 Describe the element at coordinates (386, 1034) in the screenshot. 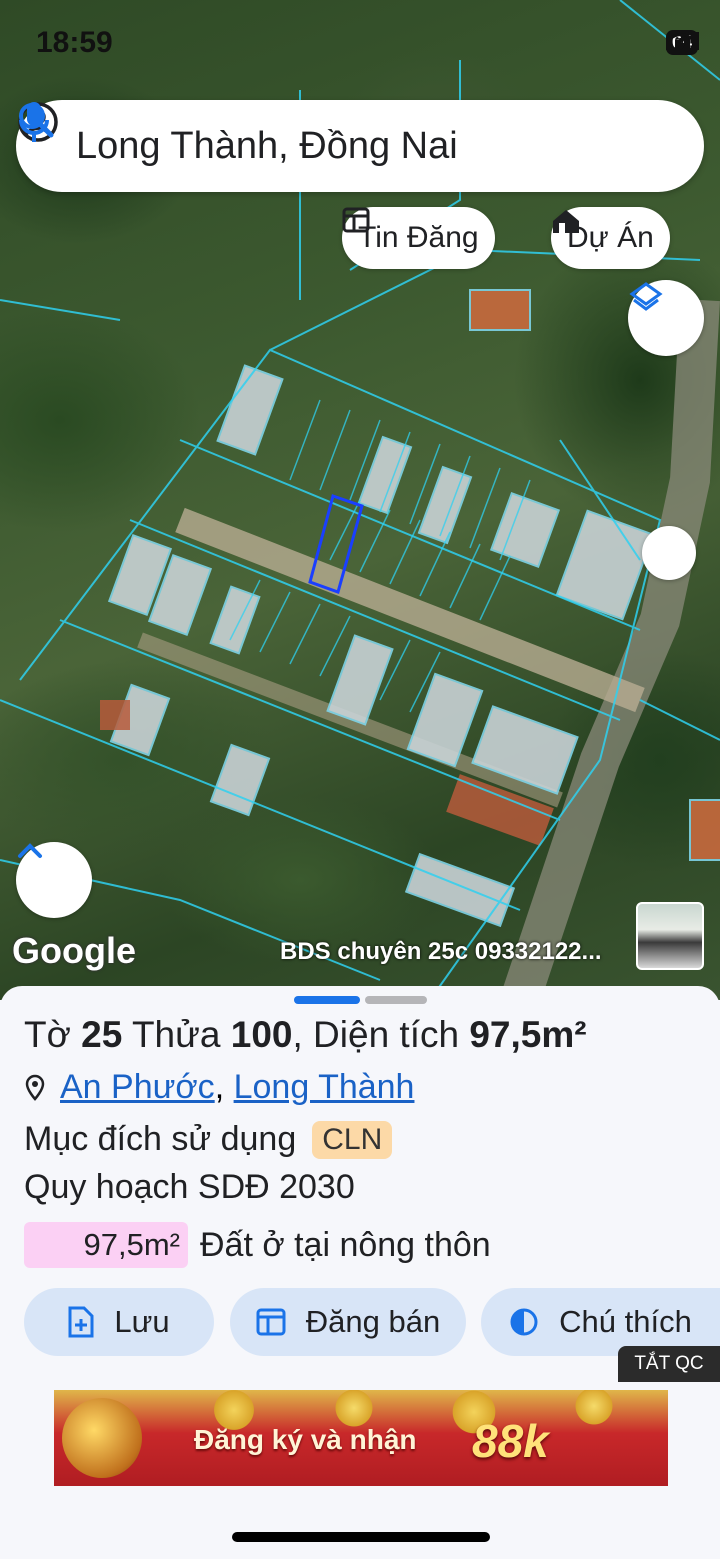

I see `area-label: Diện tích` at that location.